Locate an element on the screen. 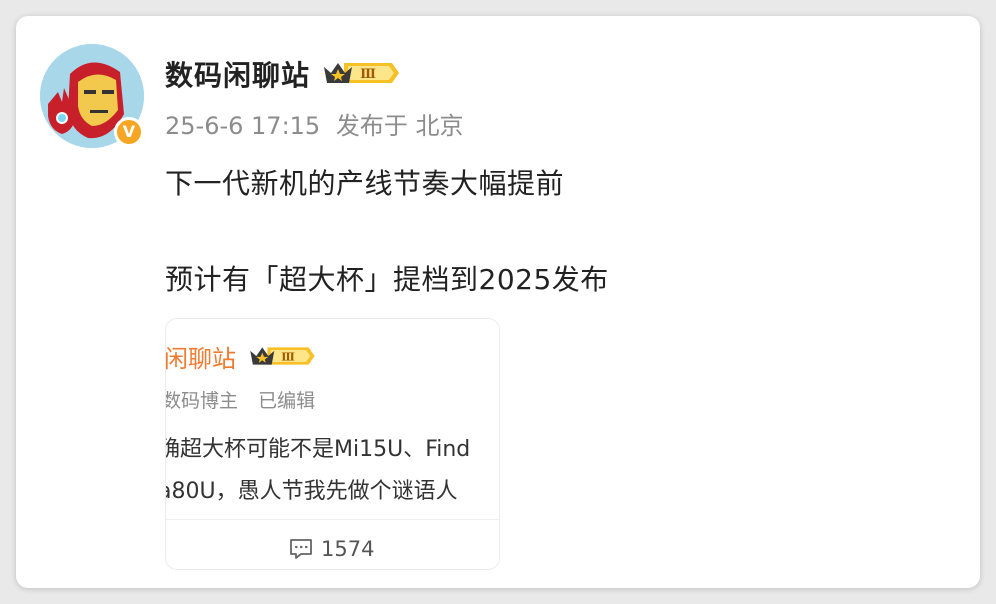  comment-bubble-icon is located at coordinates (301, 549).